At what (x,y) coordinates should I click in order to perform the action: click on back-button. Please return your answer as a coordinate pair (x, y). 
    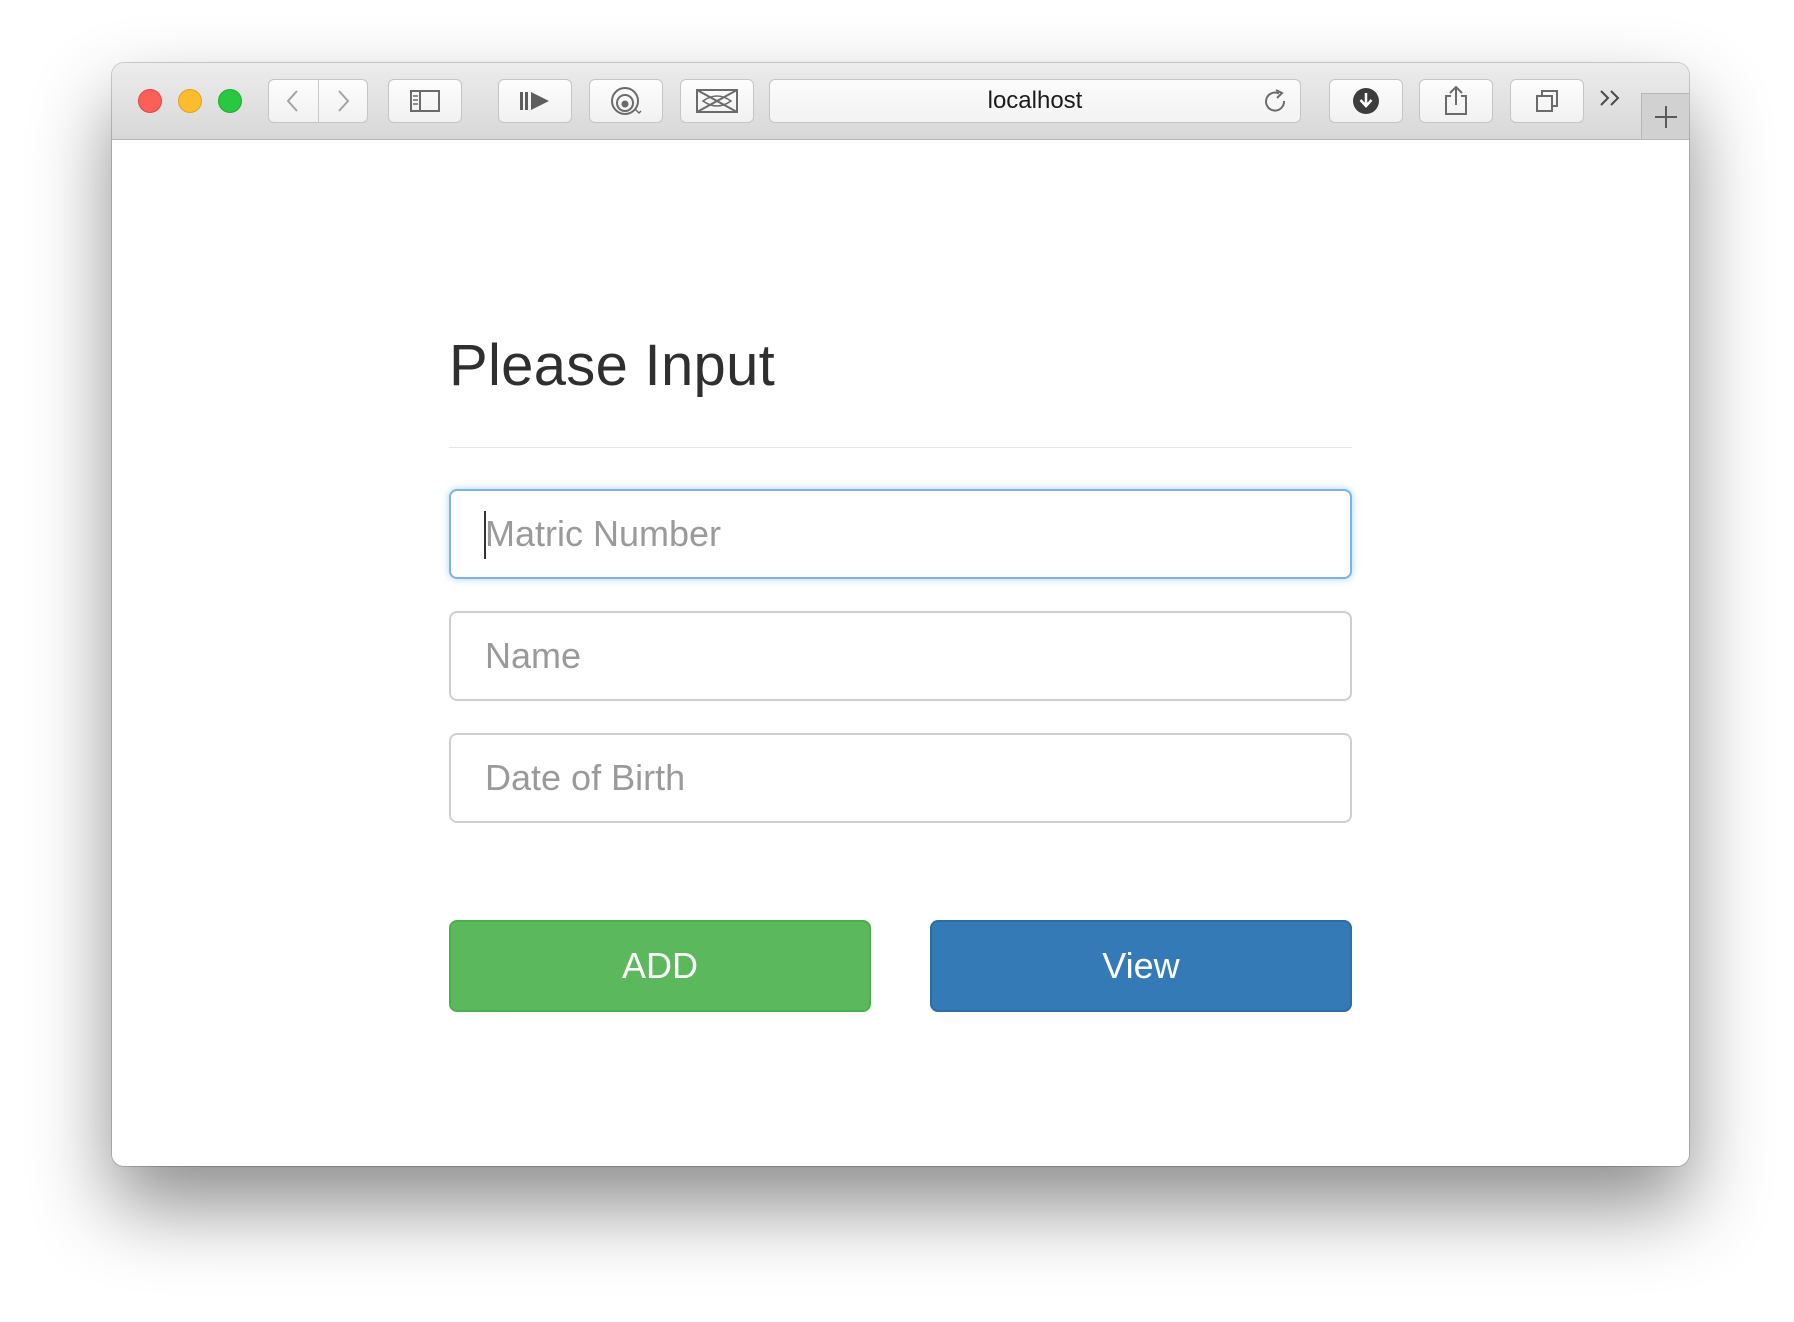
    Looking at the image, I should click on (294, 101).